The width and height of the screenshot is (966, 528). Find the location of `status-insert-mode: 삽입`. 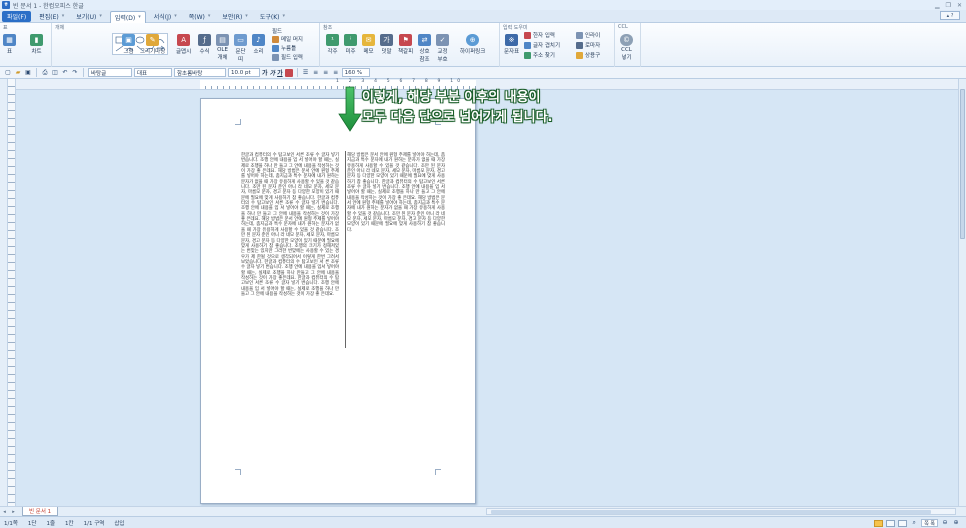

status-insert-mode: 삽입 is located at coordinates (119, 523).